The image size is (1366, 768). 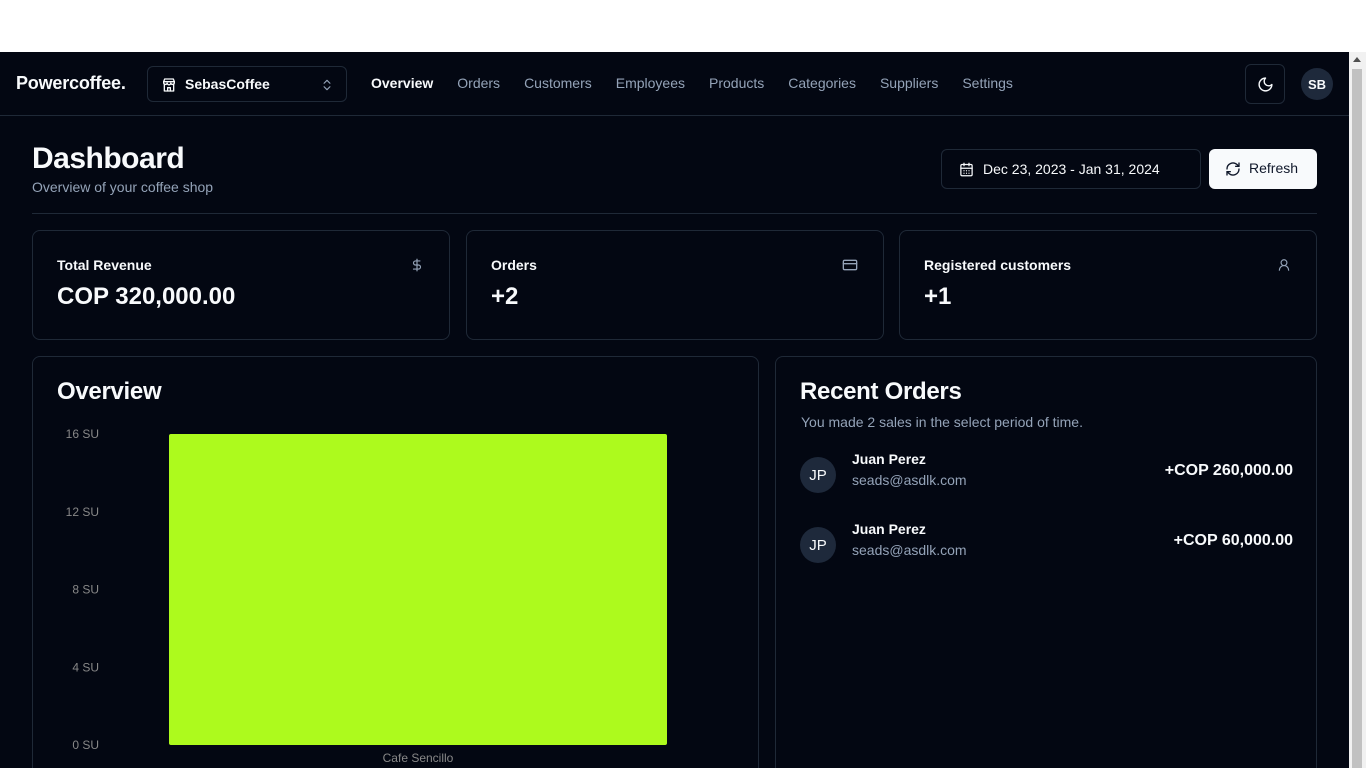 What do you see at coordinates (1284, 265) in the screenshot?
I see `user-icon` at bounding box center [1284, 265].